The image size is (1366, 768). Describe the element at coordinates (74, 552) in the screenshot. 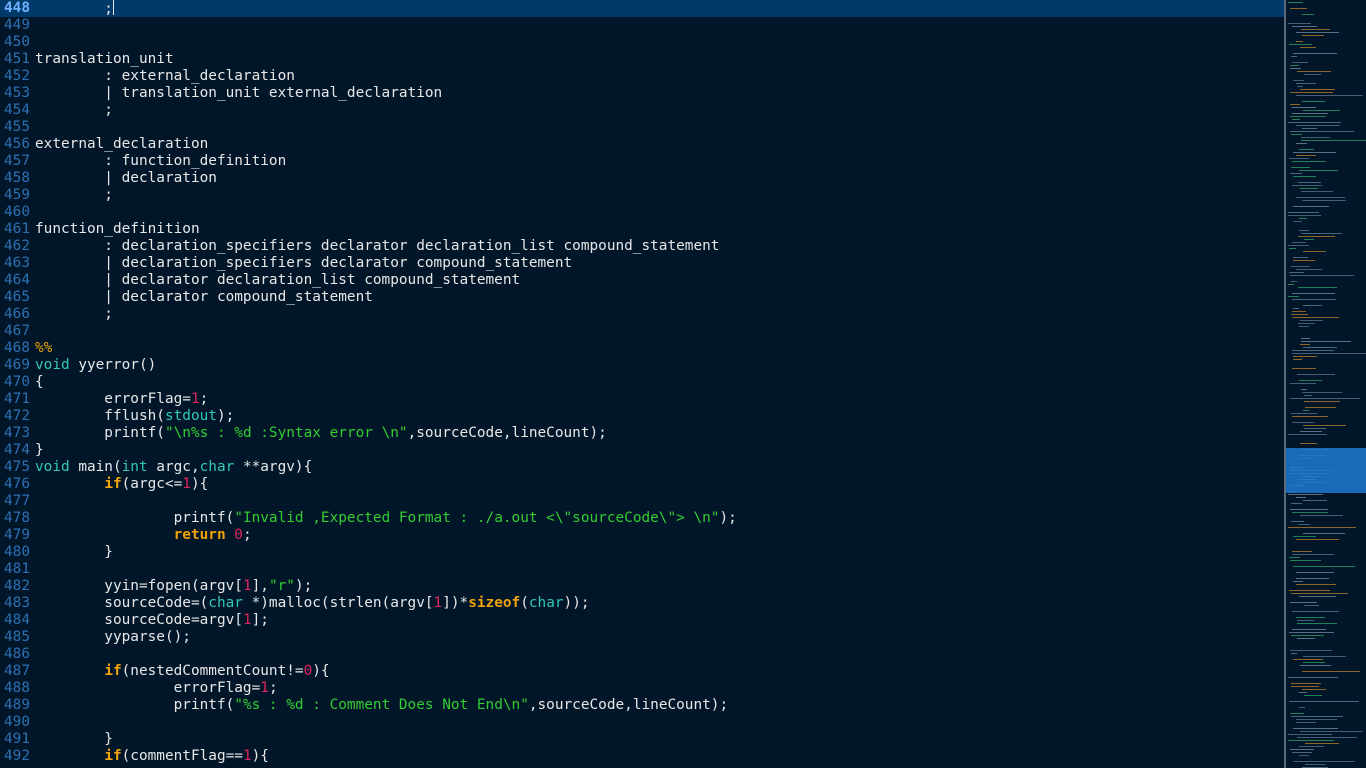

I see `code-token-text: }` at that location.